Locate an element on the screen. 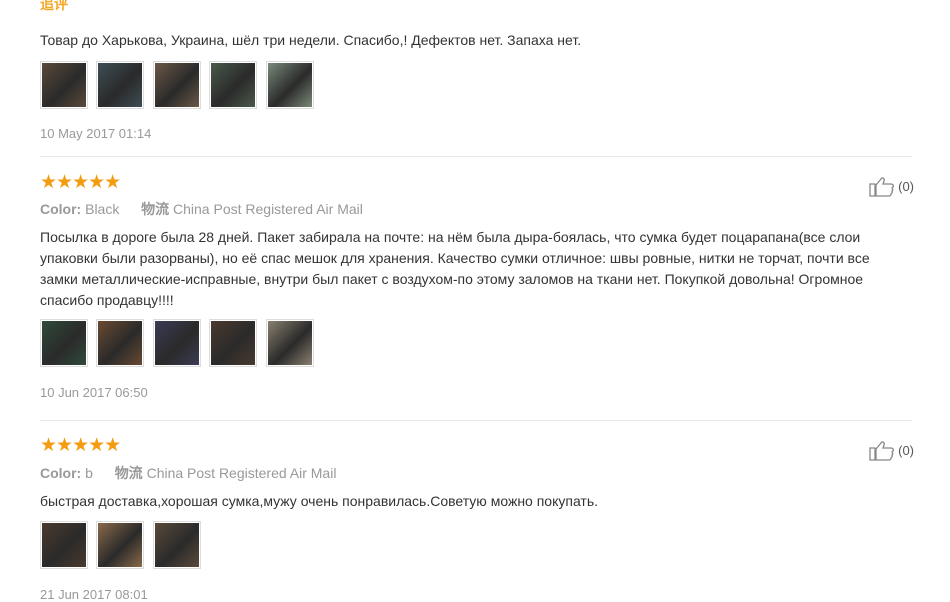 This screenshot has width=950, height=602. review-date: 10 Jun 2017 06:50 is located at coordinates (94, 392).